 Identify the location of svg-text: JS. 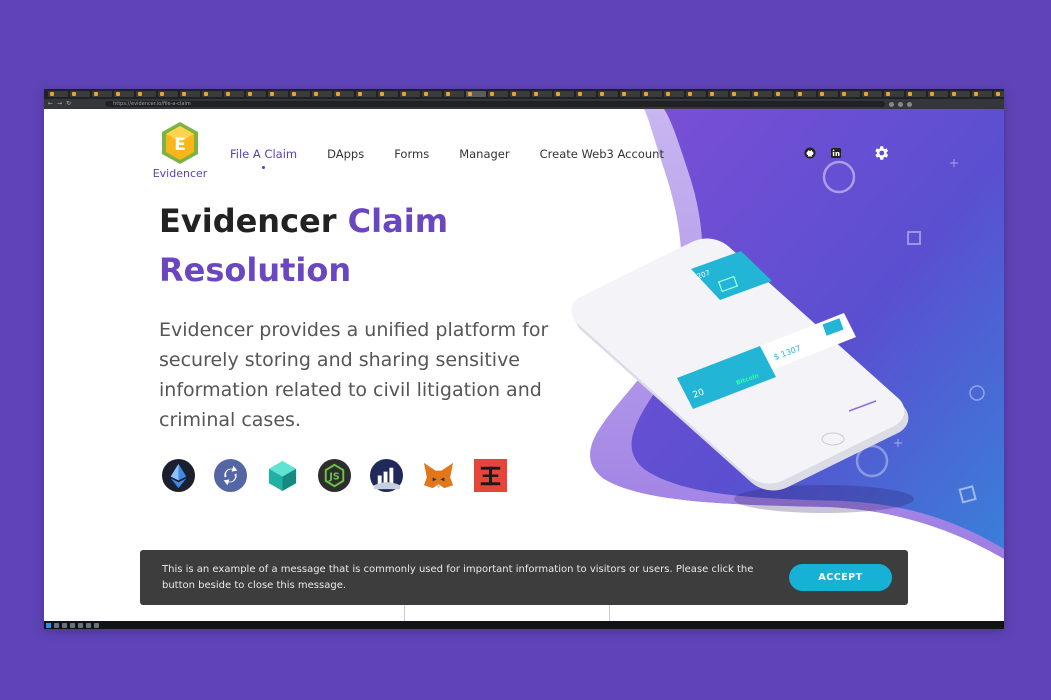
(334, 476).